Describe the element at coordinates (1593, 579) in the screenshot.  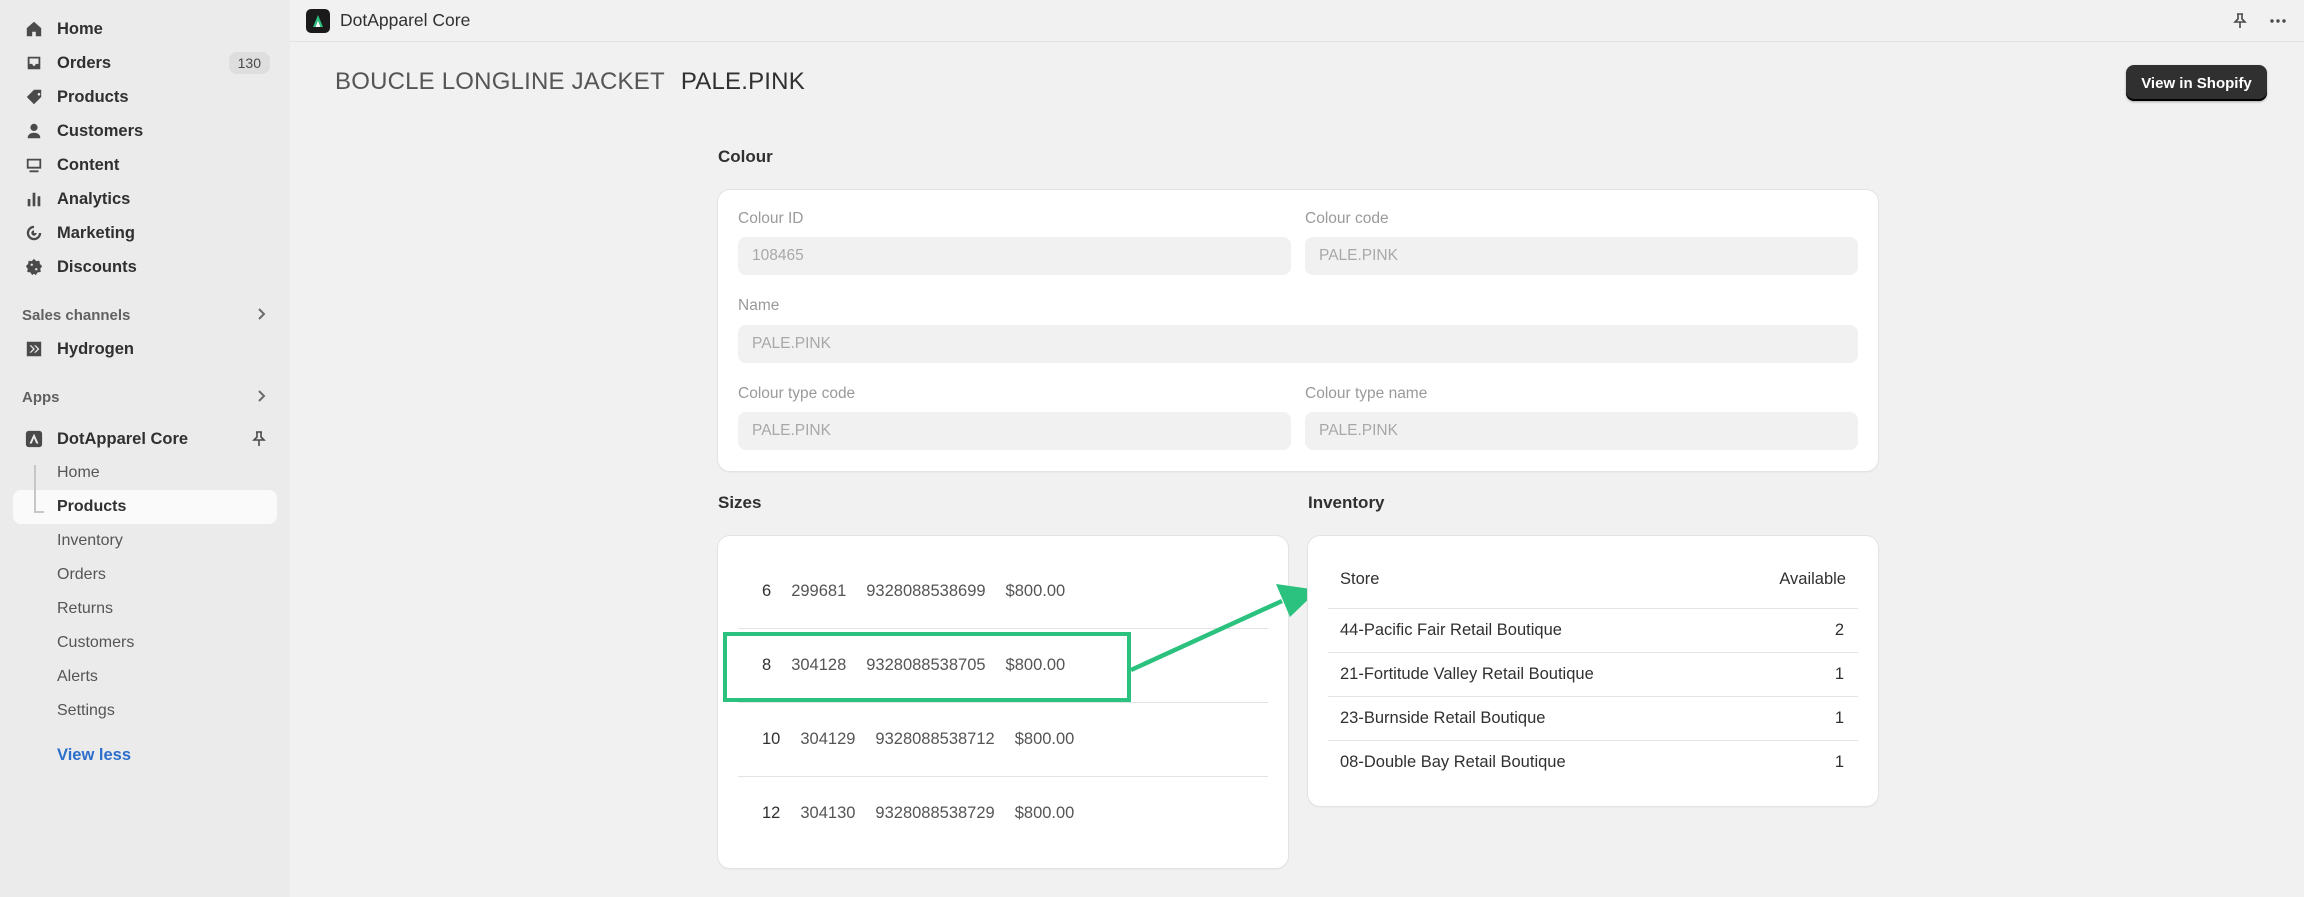
I see `inventory-header: Store Available` at that location.